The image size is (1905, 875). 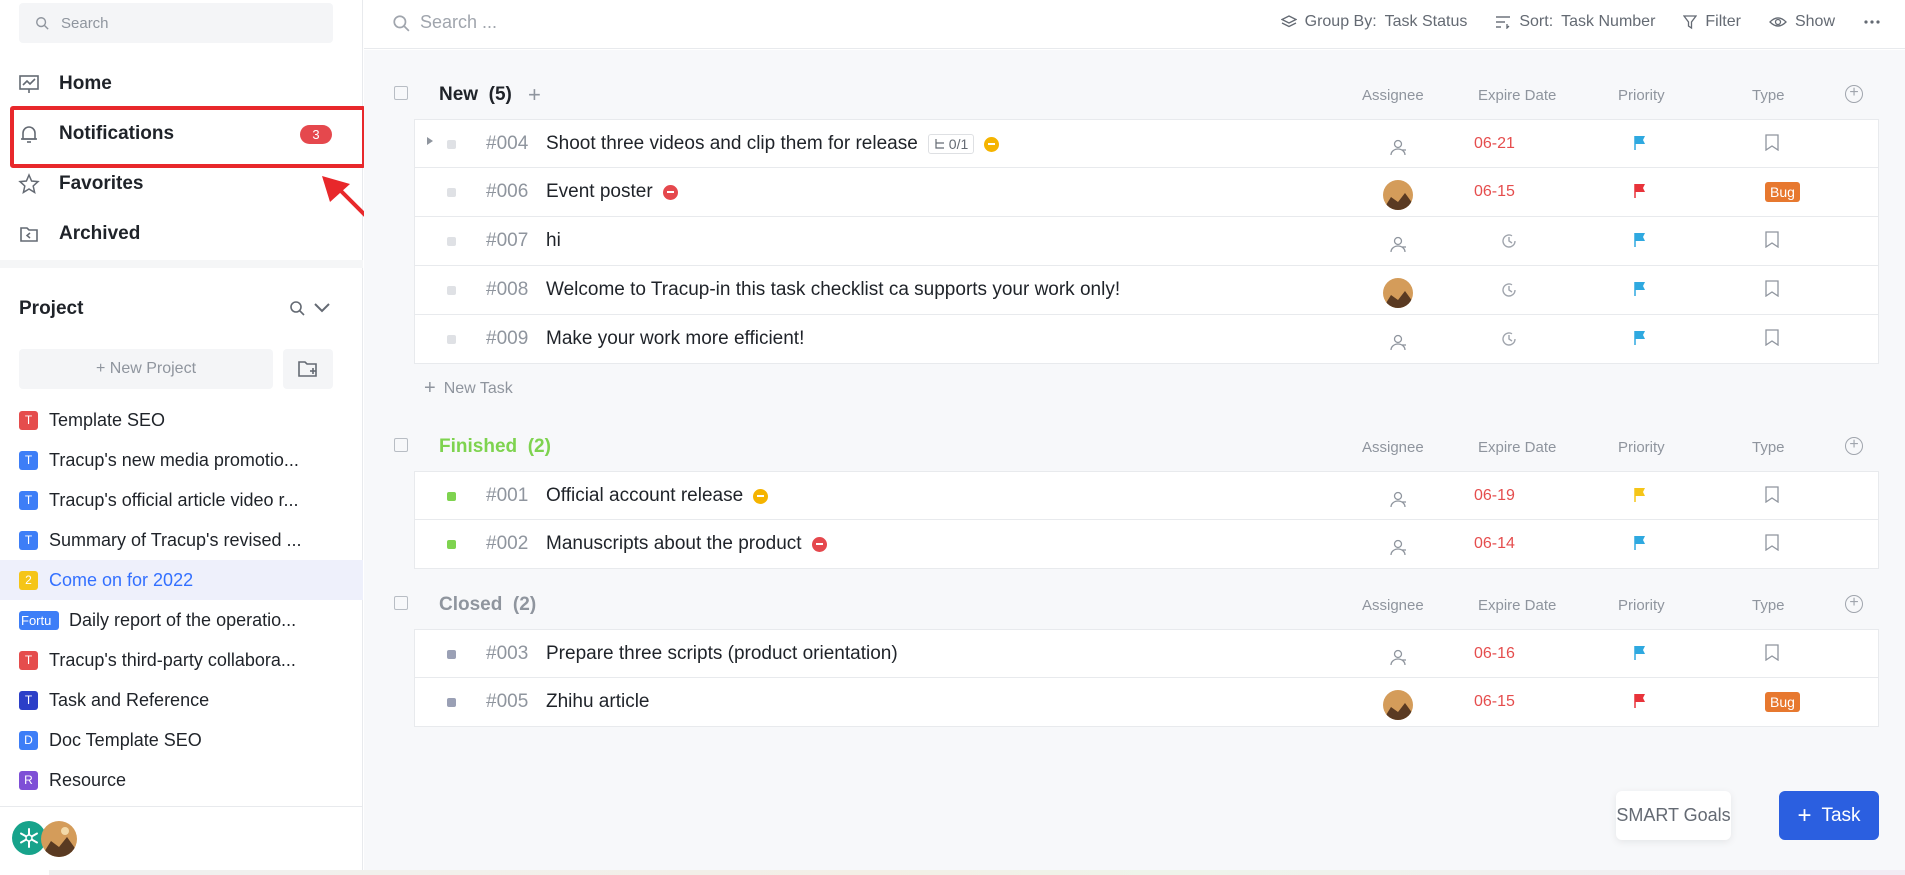 I want to click on expire-date: 06-14, so click(x=1494, y=544).